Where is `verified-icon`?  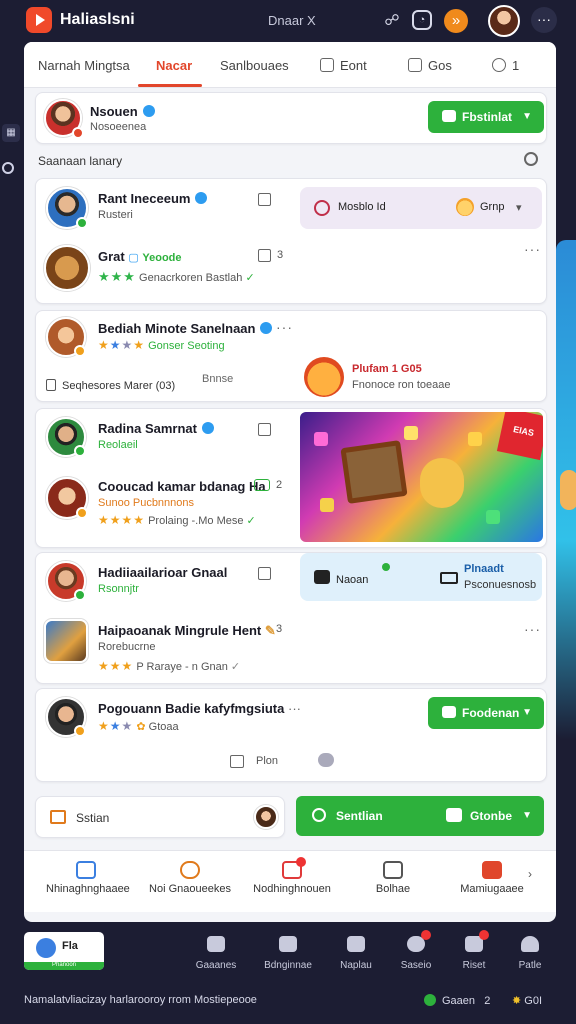 verified-icon is located at coordinates (201, 198).